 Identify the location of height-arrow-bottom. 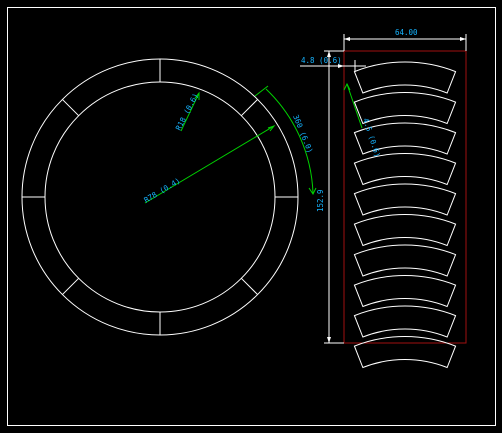
(329, 340).